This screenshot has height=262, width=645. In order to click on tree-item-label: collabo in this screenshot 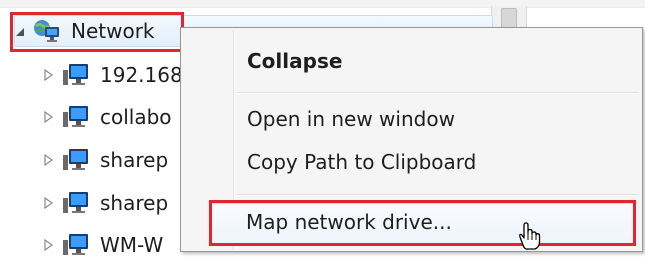, I will do `click(136, 117)`.